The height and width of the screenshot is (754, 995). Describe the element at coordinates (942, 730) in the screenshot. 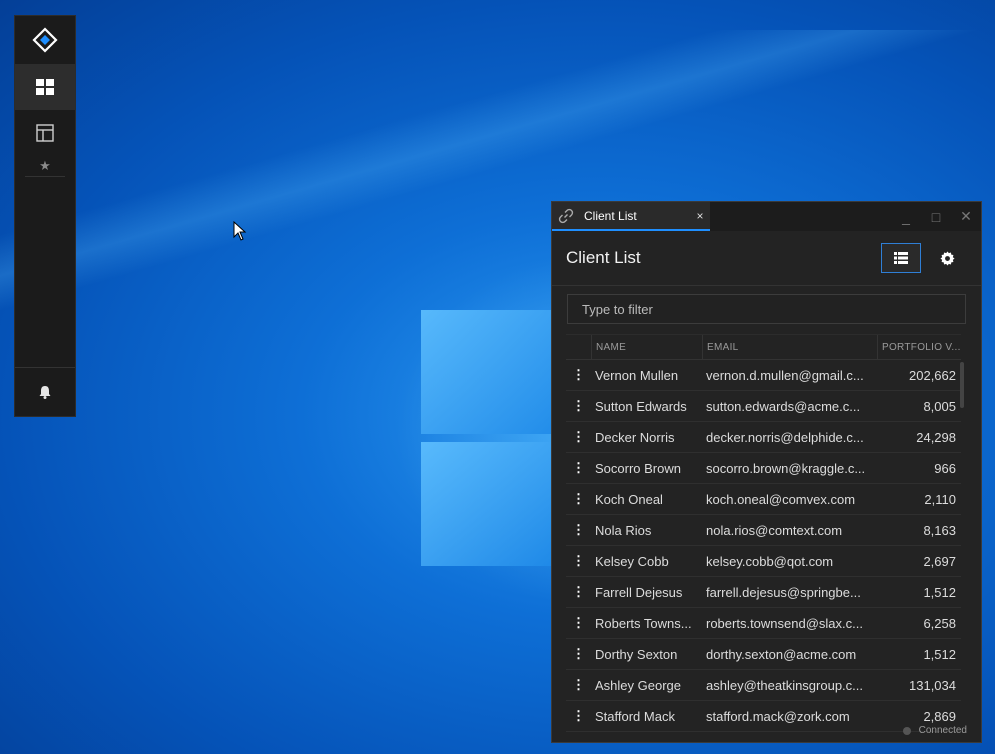

I see `status-text: Connected` at that location.